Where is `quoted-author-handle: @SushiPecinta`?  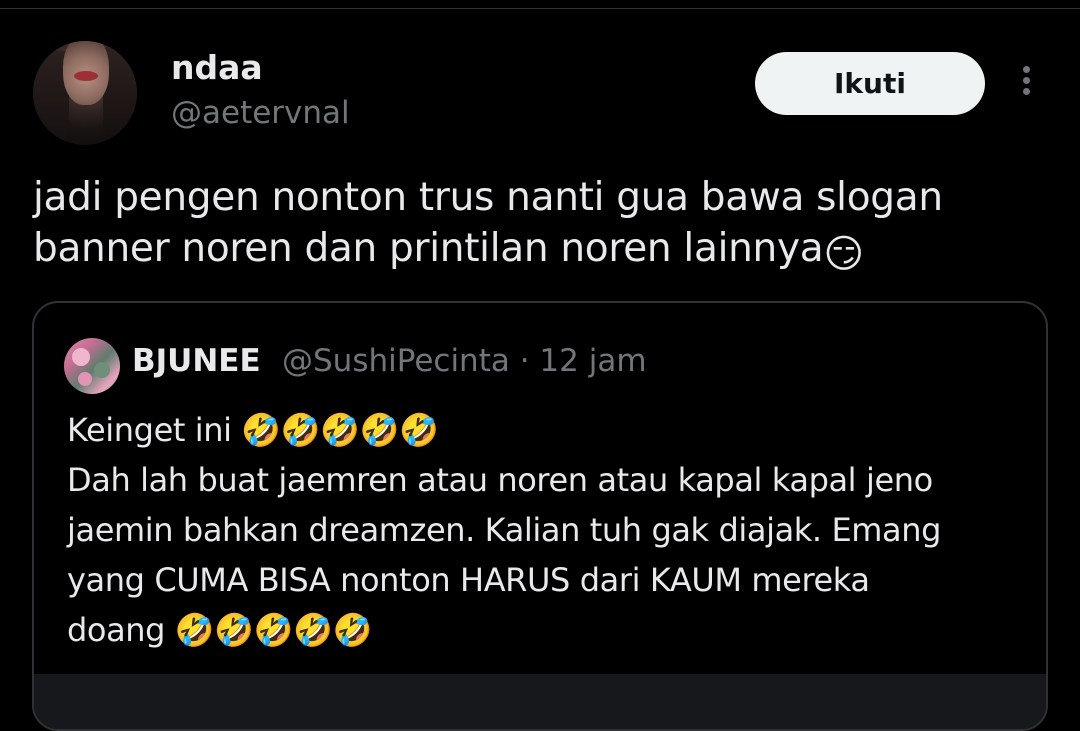 quoted-author-handle: @SushiPecinta is located at coordinates (396, 361).